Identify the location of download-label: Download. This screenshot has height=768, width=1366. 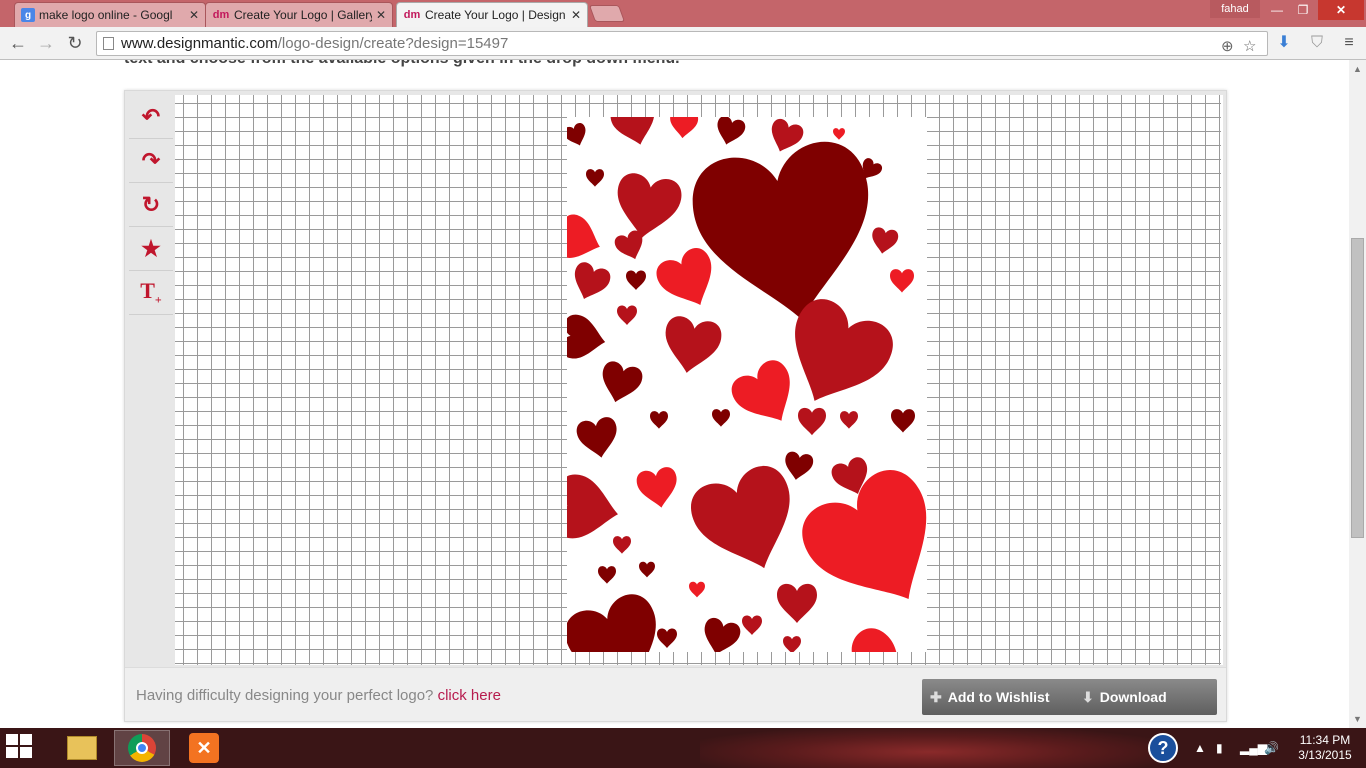
(1133, 697).